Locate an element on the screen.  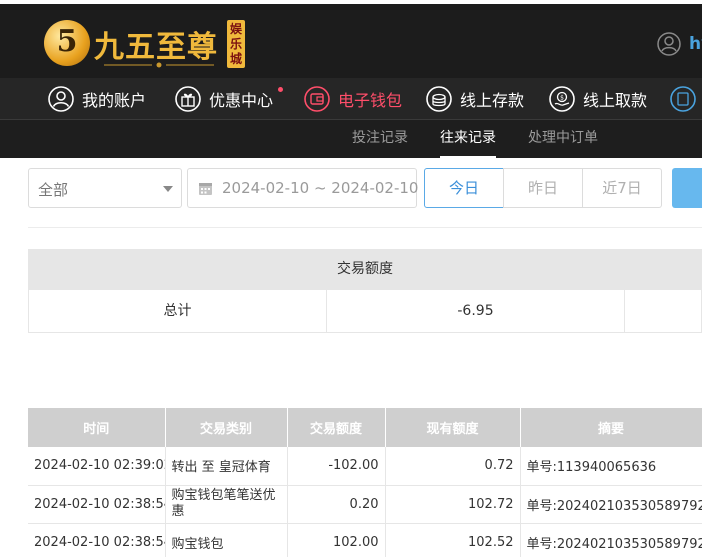
wallet-icon is located at coordinates (317, 99).